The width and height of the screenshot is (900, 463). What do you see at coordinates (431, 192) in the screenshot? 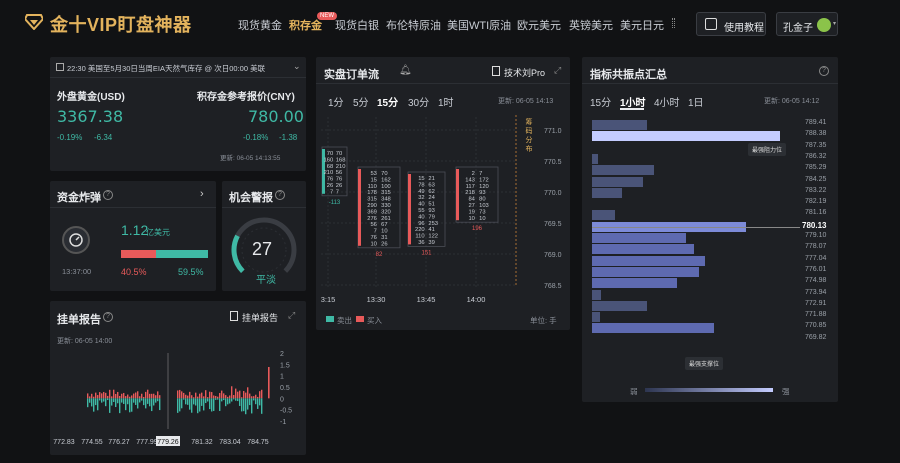
I see `candle-buy-value: 62` at bounding box center [431, 192].